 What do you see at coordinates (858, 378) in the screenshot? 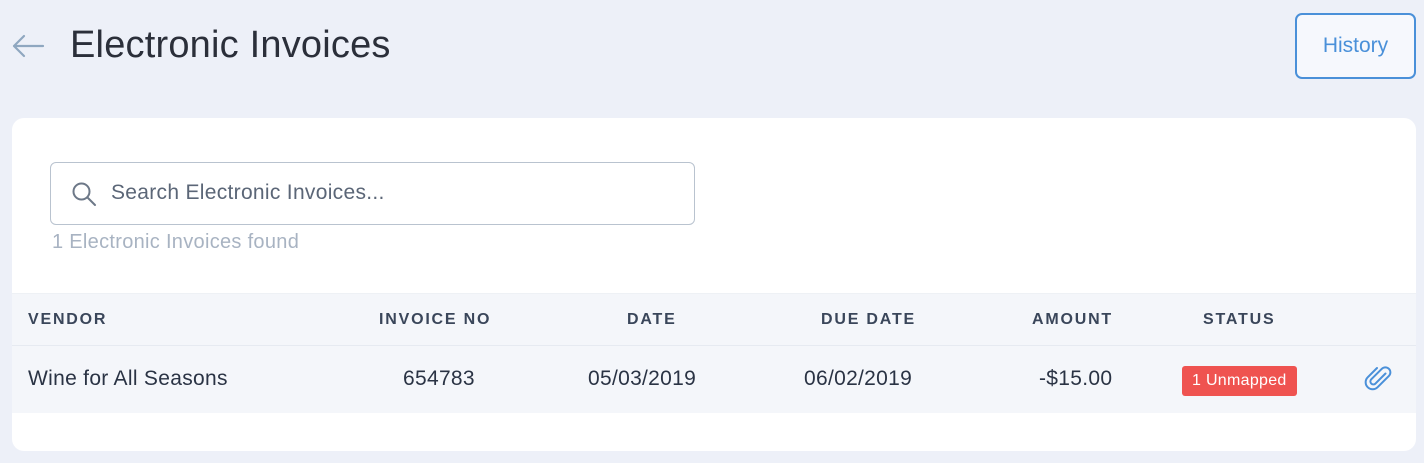
I see `due-date-cell: 06/02/2019` at bounding box center [858, 378].